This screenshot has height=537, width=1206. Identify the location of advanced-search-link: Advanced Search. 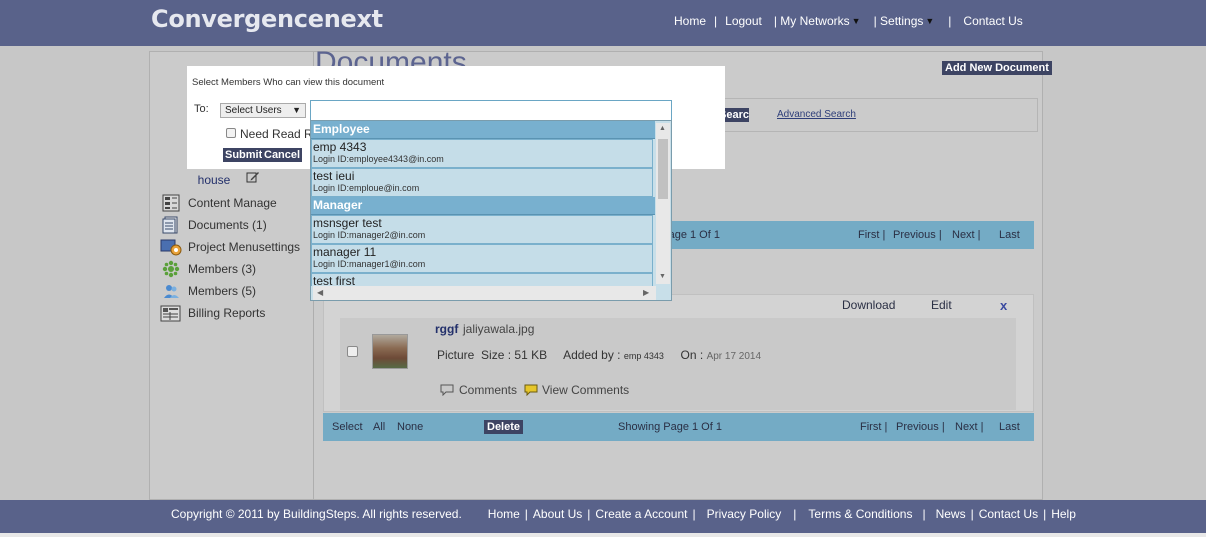
(816, 114).